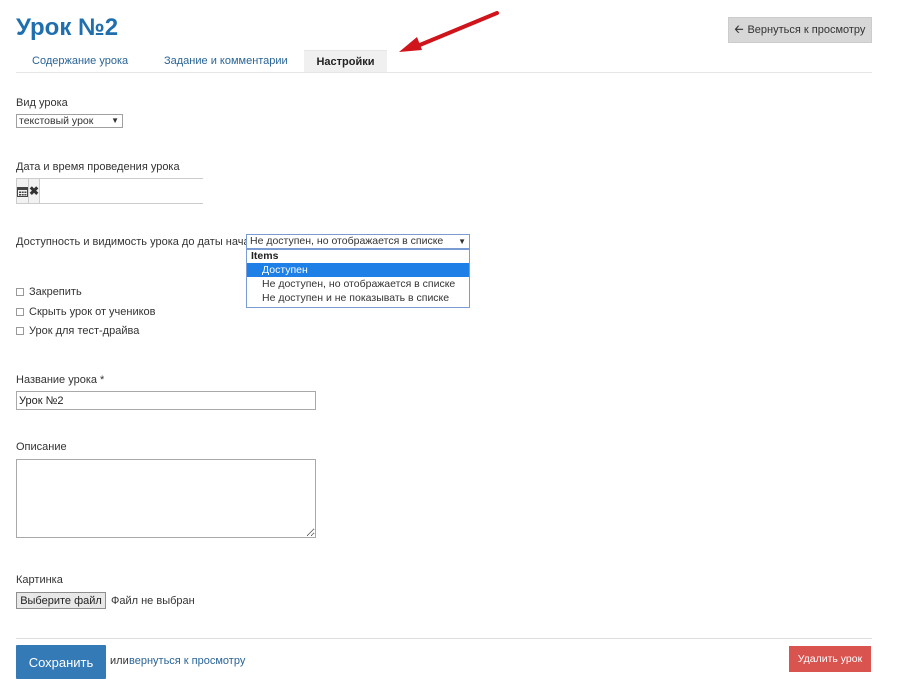  I want to click on hide-from-students-checkbox, so click(20, 312).